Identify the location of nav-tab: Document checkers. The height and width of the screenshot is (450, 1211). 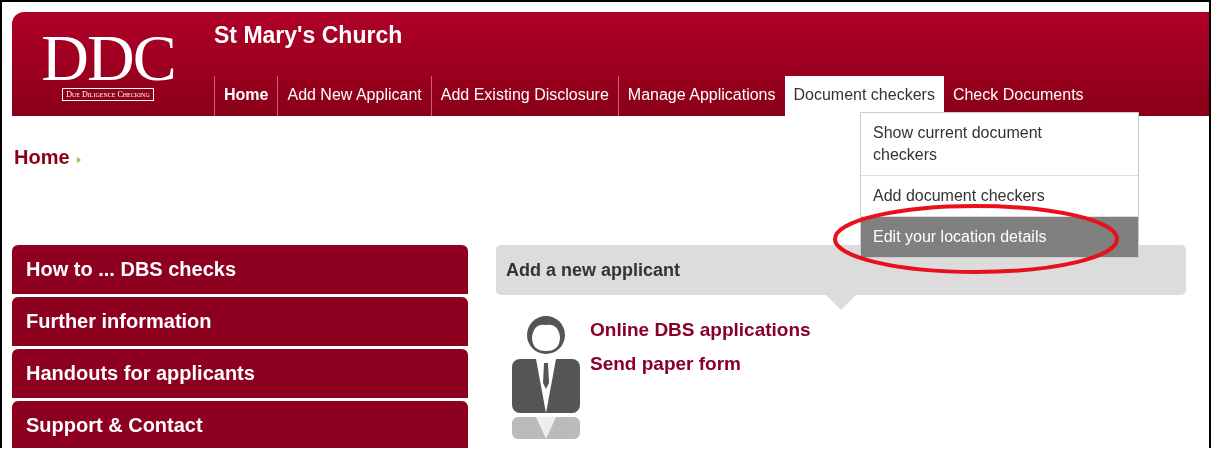
(864, 96).